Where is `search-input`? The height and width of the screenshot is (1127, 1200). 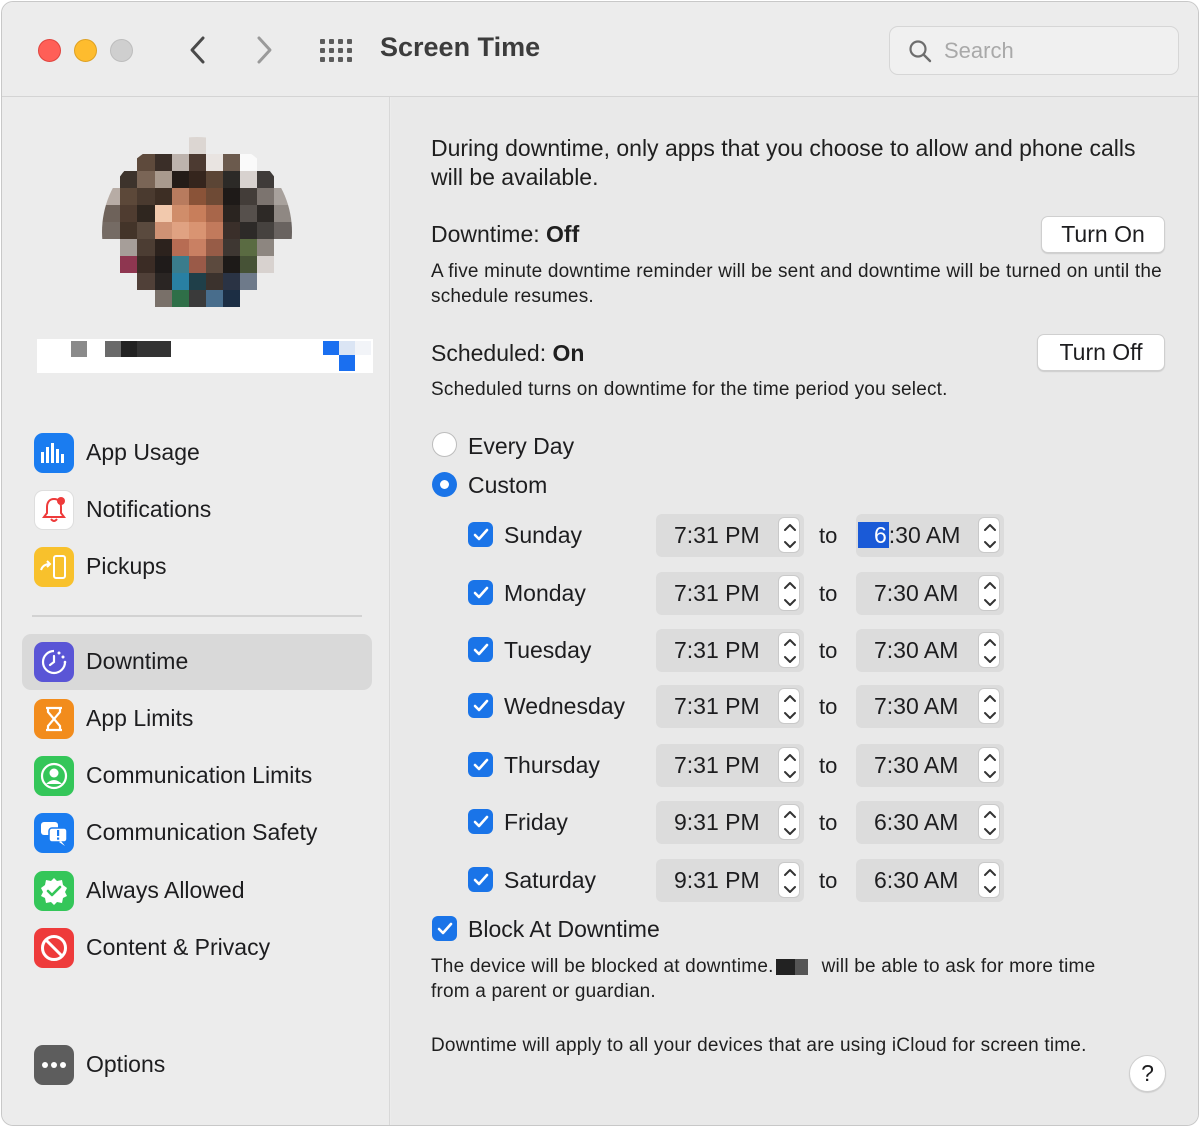
search-input is located at coordinates (1054, 51).